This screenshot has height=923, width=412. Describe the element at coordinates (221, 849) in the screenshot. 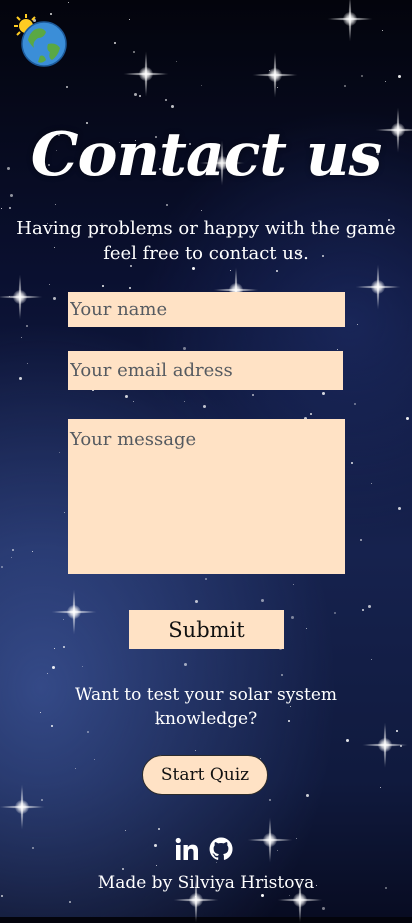

I see `github-icon` at that location.